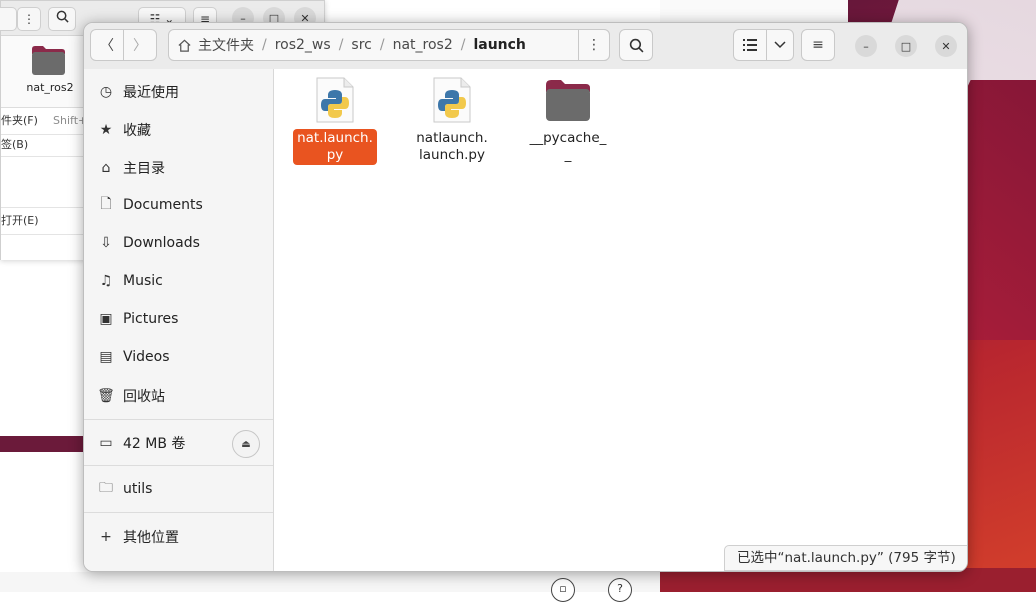 The image size is (1036, 602). I want to click on minimize-icon: –, so click(866, 46).